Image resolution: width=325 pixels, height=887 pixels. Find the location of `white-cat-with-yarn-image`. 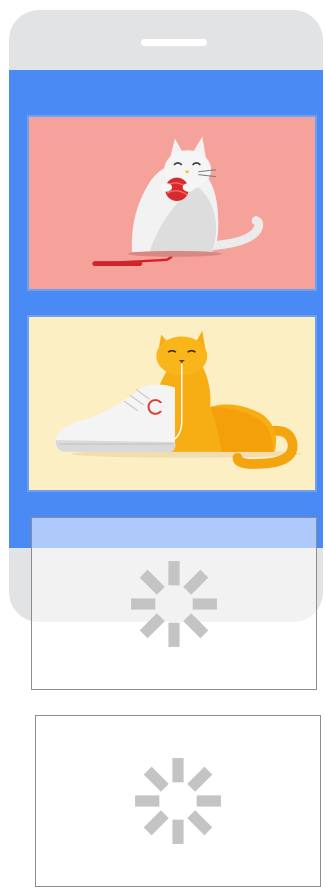

white-cat-with-yarn-image is located at coordinates (178, 201).